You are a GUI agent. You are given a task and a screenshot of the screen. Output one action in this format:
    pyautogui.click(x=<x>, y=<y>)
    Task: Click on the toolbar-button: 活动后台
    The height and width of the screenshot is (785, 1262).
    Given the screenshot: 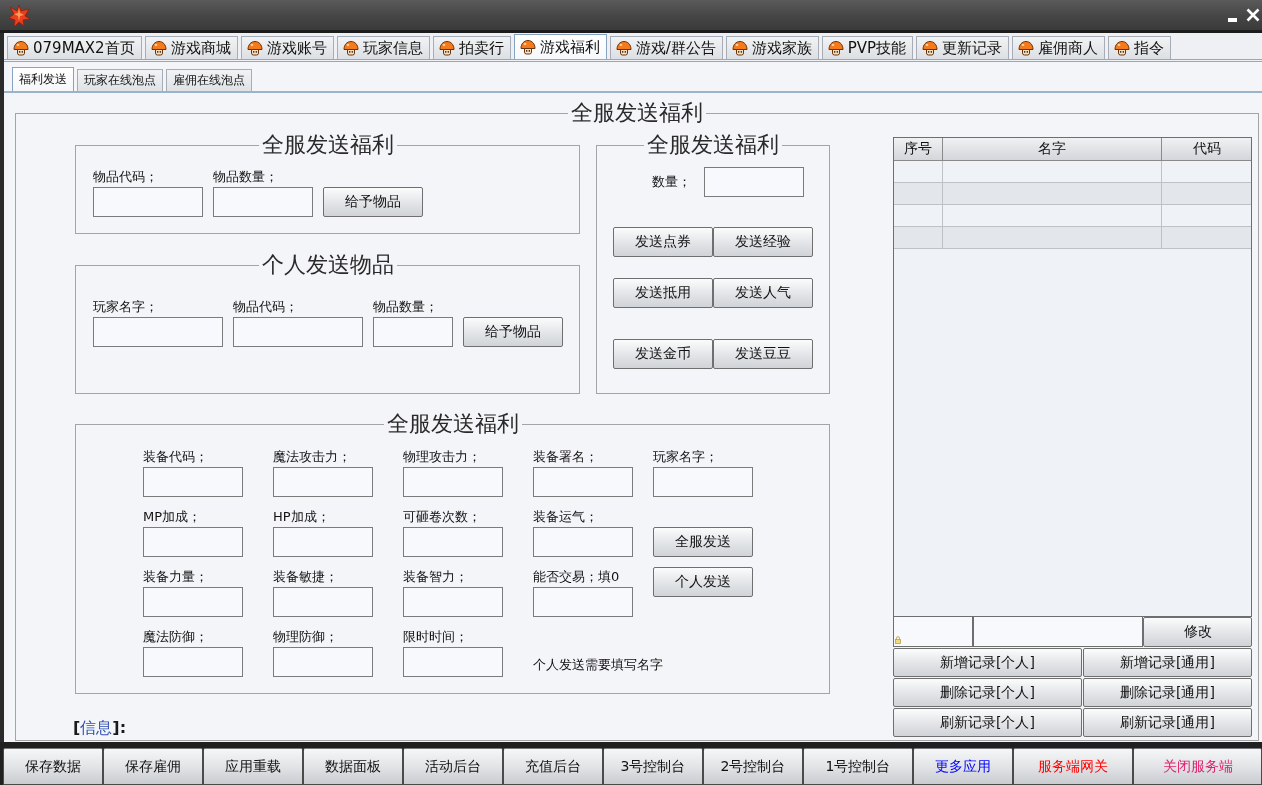 What is the action you would take?
    pyautogui.click(x=453, y=766)
    